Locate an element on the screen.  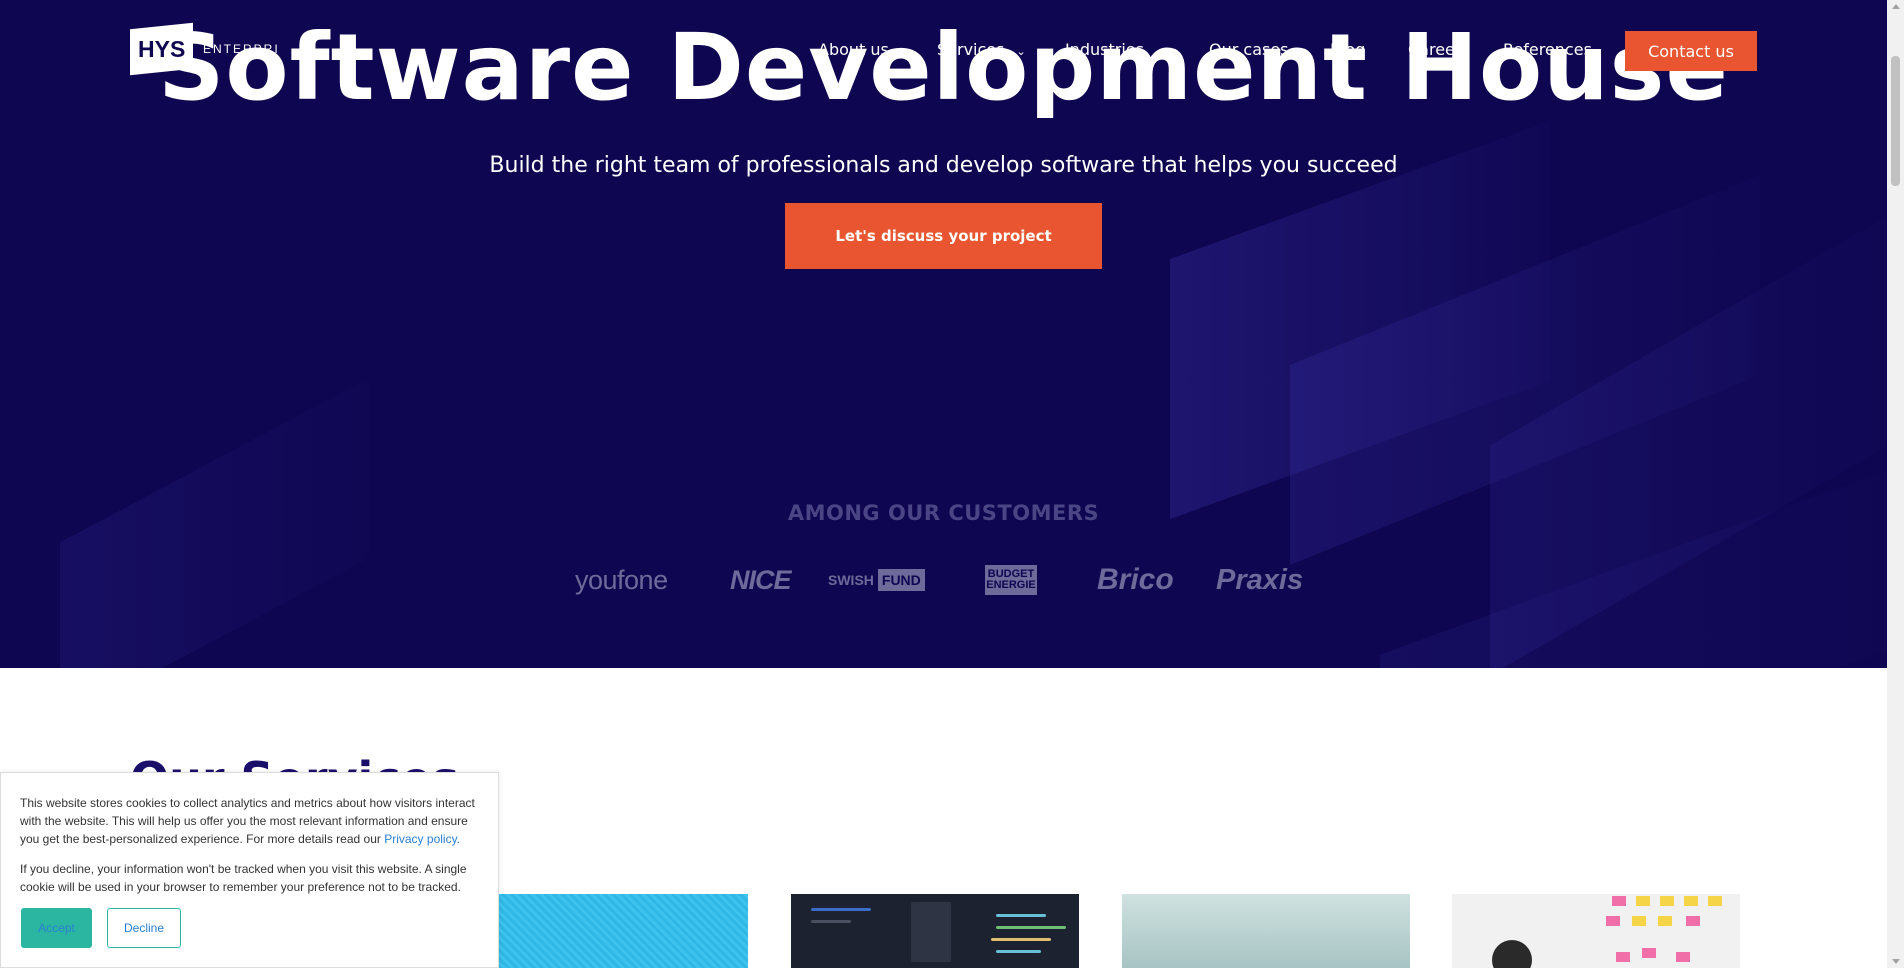
person-silhouette is located at coordinates (1512, 954).